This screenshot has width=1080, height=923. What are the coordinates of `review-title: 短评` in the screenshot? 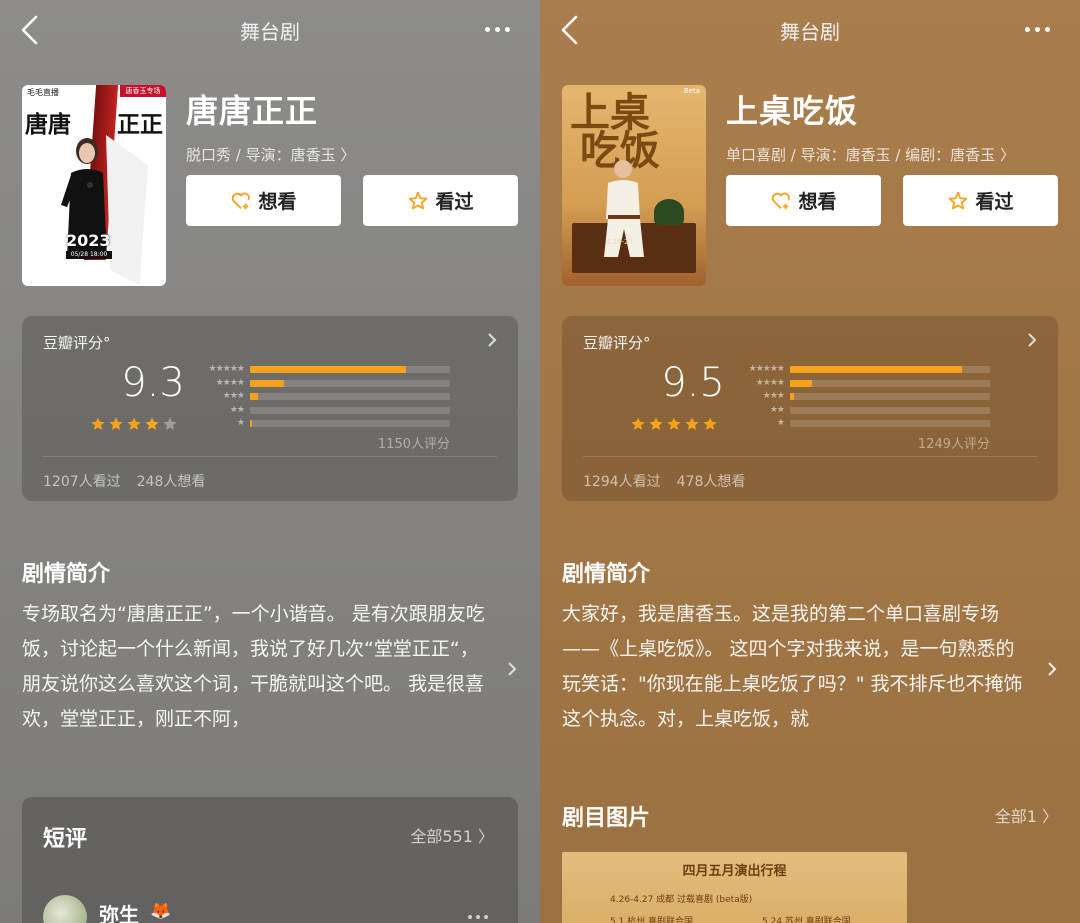 It's located at (65, 839).